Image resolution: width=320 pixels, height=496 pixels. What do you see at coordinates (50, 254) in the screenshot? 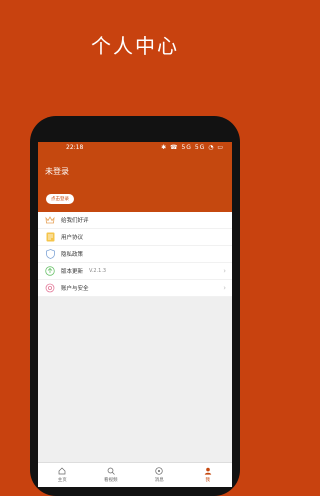
I see `shield-icon` at bounding box center [50, 254].